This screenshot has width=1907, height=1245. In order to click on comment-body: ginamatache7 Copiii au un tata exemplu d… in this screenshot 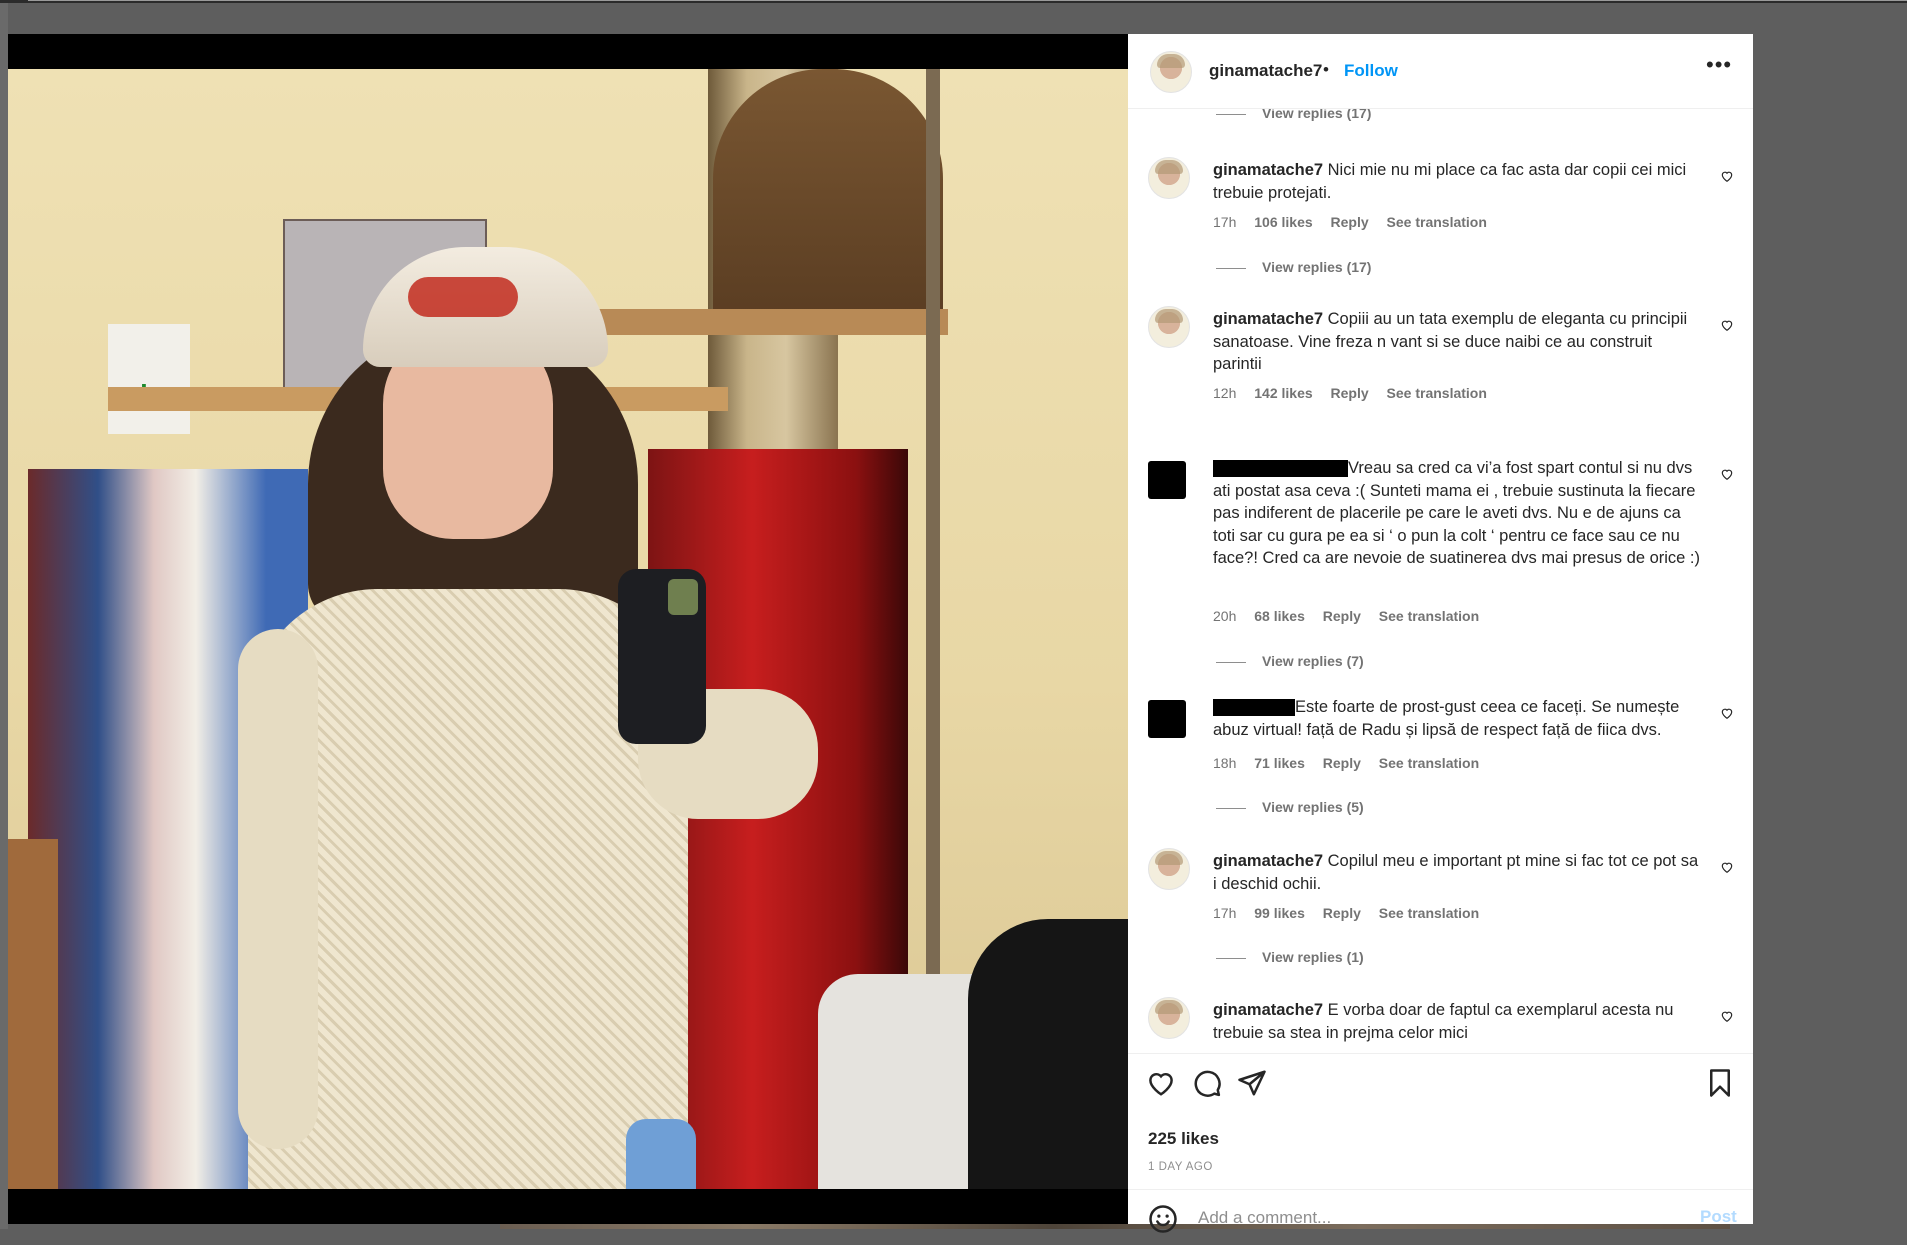, I will do `click(1458, 342)`.